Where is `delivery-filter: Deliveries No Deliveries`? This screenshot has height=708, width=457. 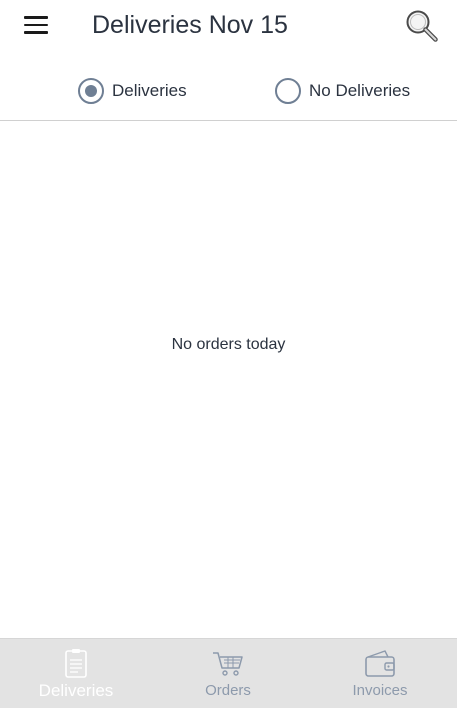 delivery-filter: Deliveries No Deliveries is located at coordinates (228, 91).